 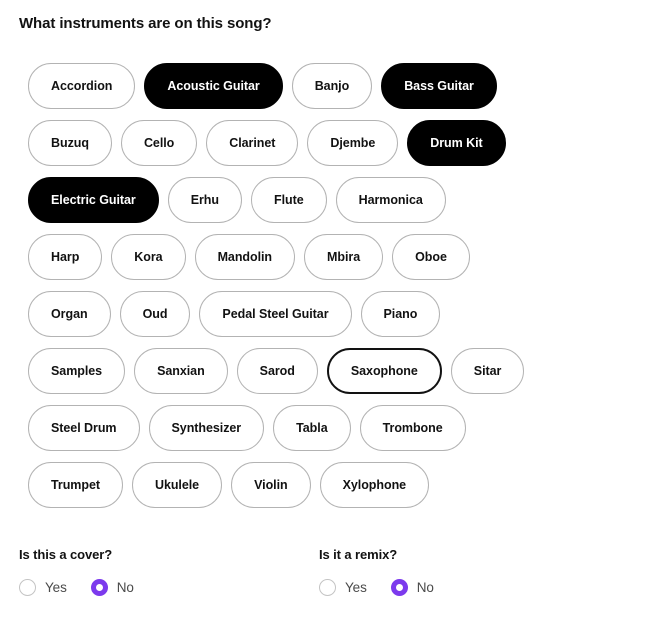 I want to click on cover-question-block: Is this a cover? Yes No, so click(x=76, y=571).